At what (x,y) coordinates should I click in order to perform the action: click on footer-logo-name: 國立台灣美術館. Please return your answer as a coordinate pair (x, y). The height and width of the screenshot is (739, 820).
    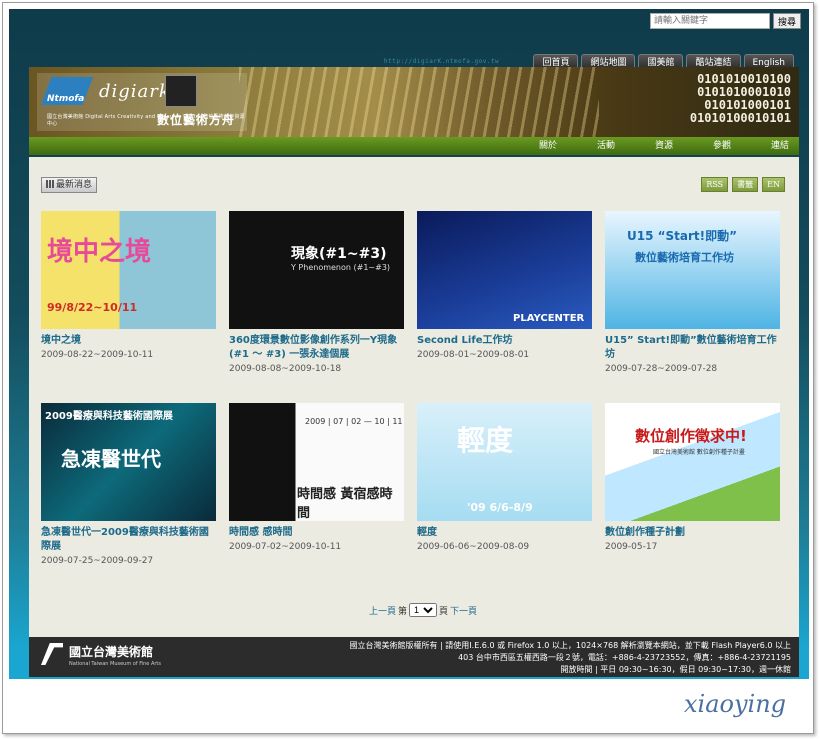
    Looking at the image, I should click on (111, 652).